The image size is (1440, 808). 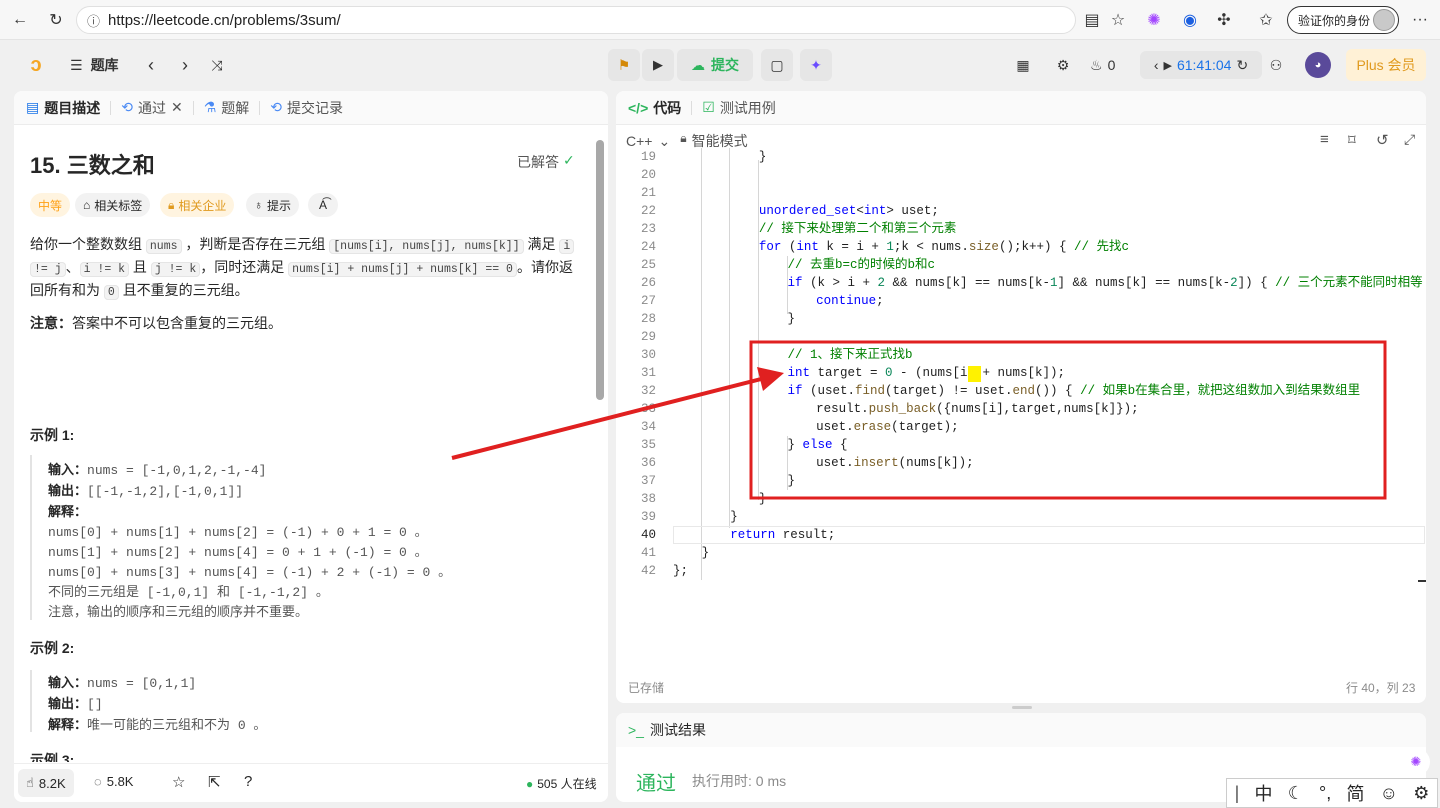 What do you see at coordinates (1068, 420) in the screenshot?
I see `highlight-rectangle` at bounding box center [1068, 420].